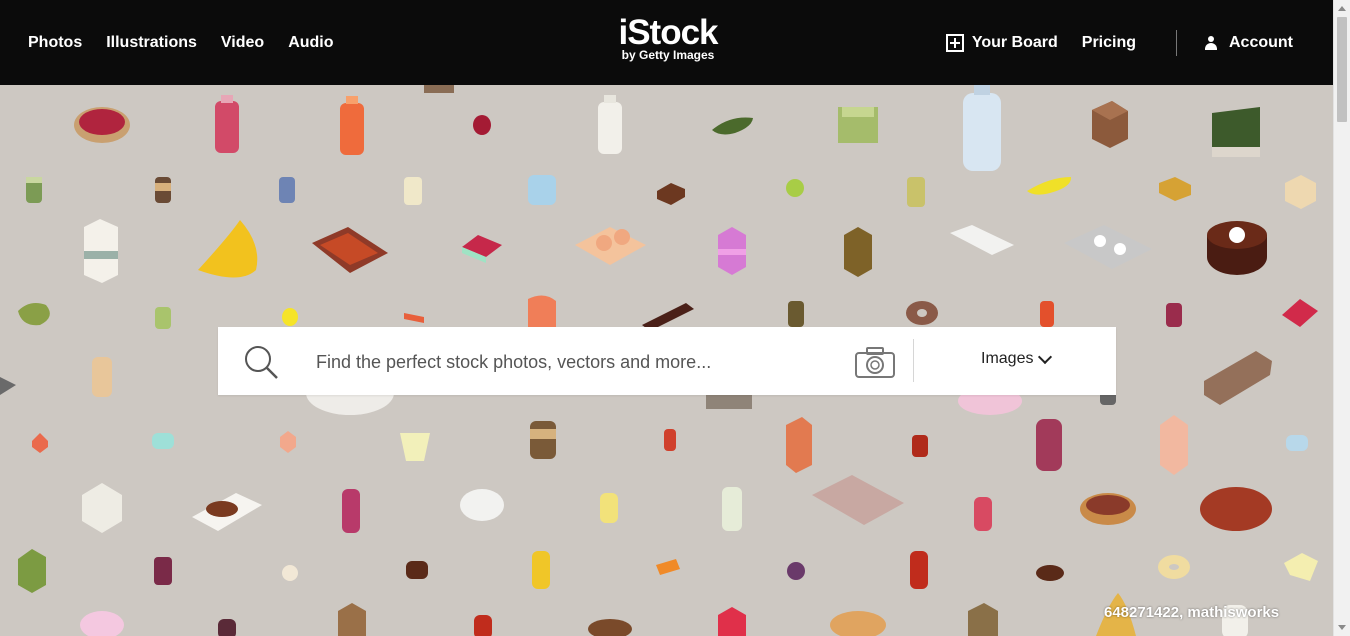  Describe the element at coordinates (668, 32) in the screenshot. I see `logo-wordmark: iStock` at that location.